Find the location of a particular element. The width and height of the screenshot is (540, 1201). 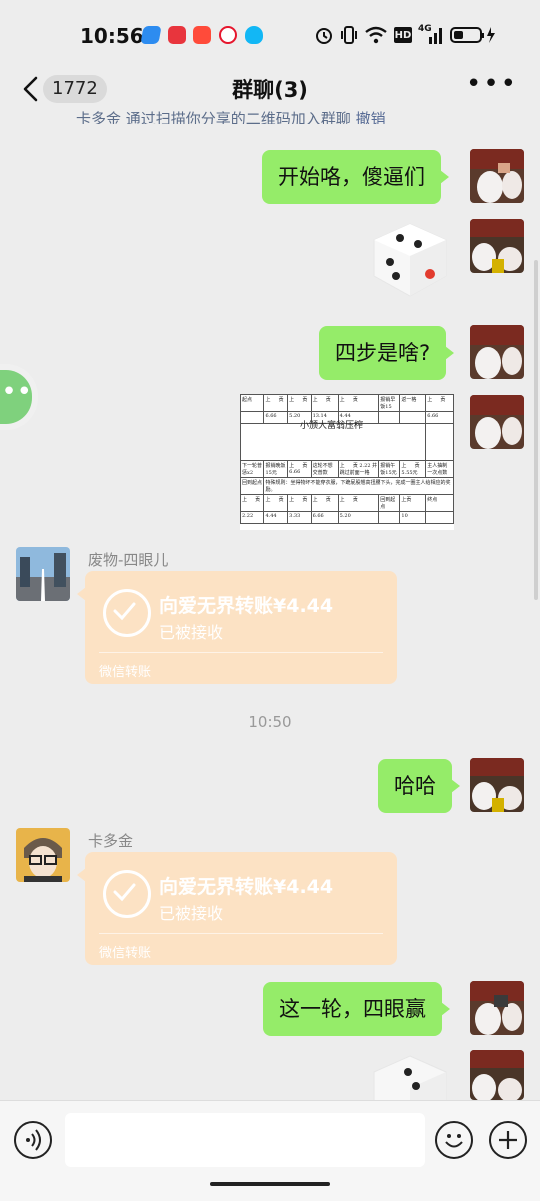

system-notice: 卡多金 通过扫描你分享的二维码加入群聊 撤销 is located at coordinates (231, 116).